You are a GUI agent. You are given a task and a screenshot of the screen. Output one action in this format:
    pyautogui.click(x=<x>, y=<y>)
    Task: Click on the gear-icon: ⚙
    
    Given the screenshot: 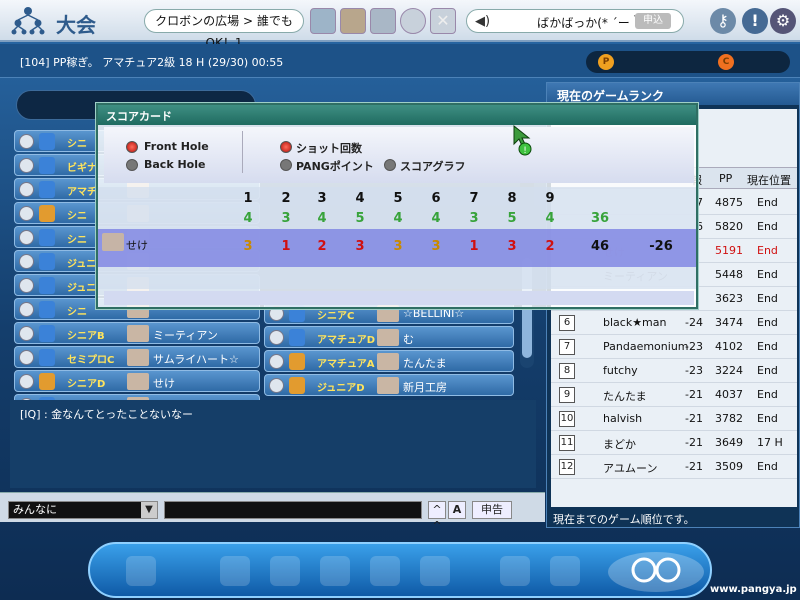 What is the action you would take?
    pyautogui.click(x=783, y=21)
    